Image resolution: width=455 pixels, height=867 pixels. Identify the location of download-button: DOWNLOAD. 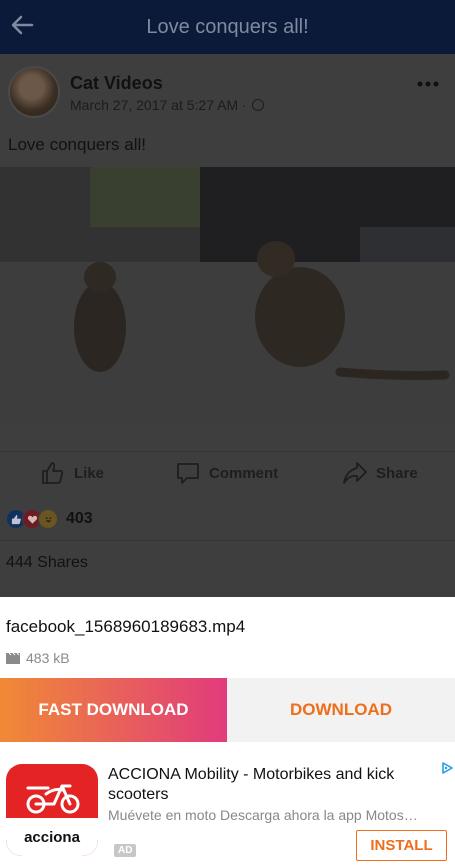
(341, 710).